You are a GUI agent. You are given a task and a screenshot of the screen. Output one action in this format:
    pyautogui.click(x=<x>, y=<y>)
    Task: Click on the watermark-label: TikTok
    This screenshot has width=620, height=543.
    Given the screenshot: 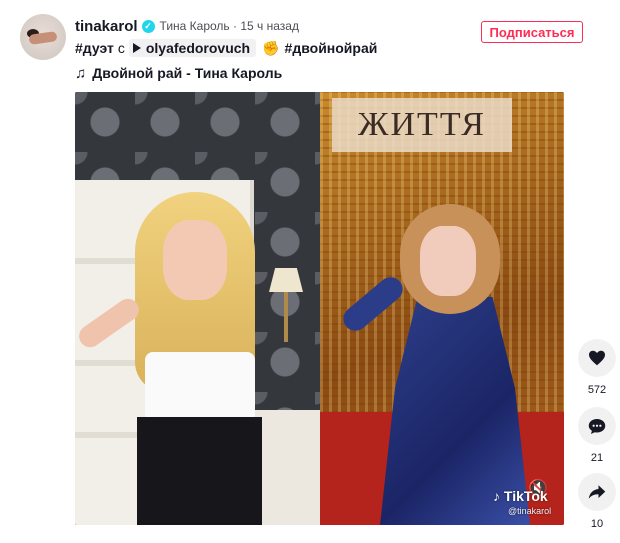 What is the action you would take?
    pyautogui.click(x=525, y=496)
    